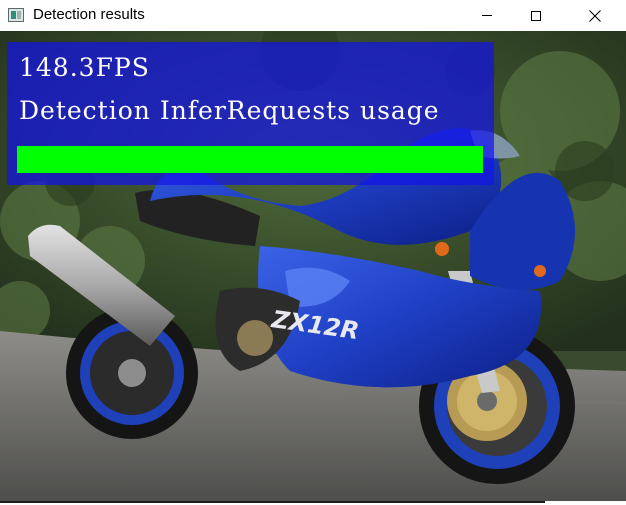 The width and height of the screenshot is (626, 505). I want to click on infer-requests-usage-label: Detection InferRequests usage, so click(229, 110).